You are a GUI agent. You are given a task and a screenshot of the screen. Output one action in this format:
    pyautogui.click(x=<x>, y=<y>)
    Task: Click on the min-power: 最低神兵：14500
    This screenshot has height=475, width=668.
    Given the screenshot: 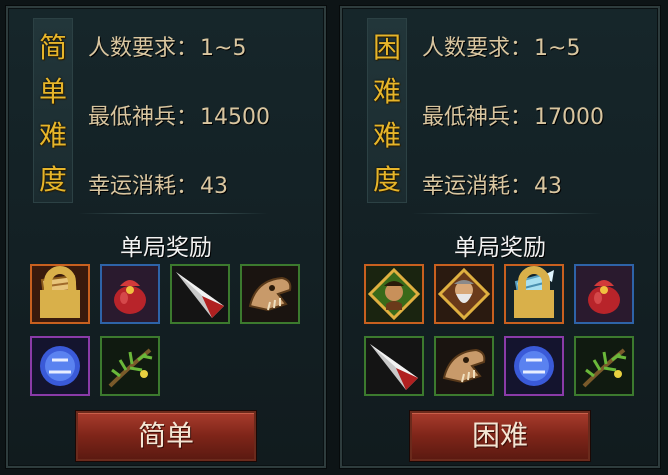 What is the action you would take?
    pyautogui.click(x=179, y=115)
    